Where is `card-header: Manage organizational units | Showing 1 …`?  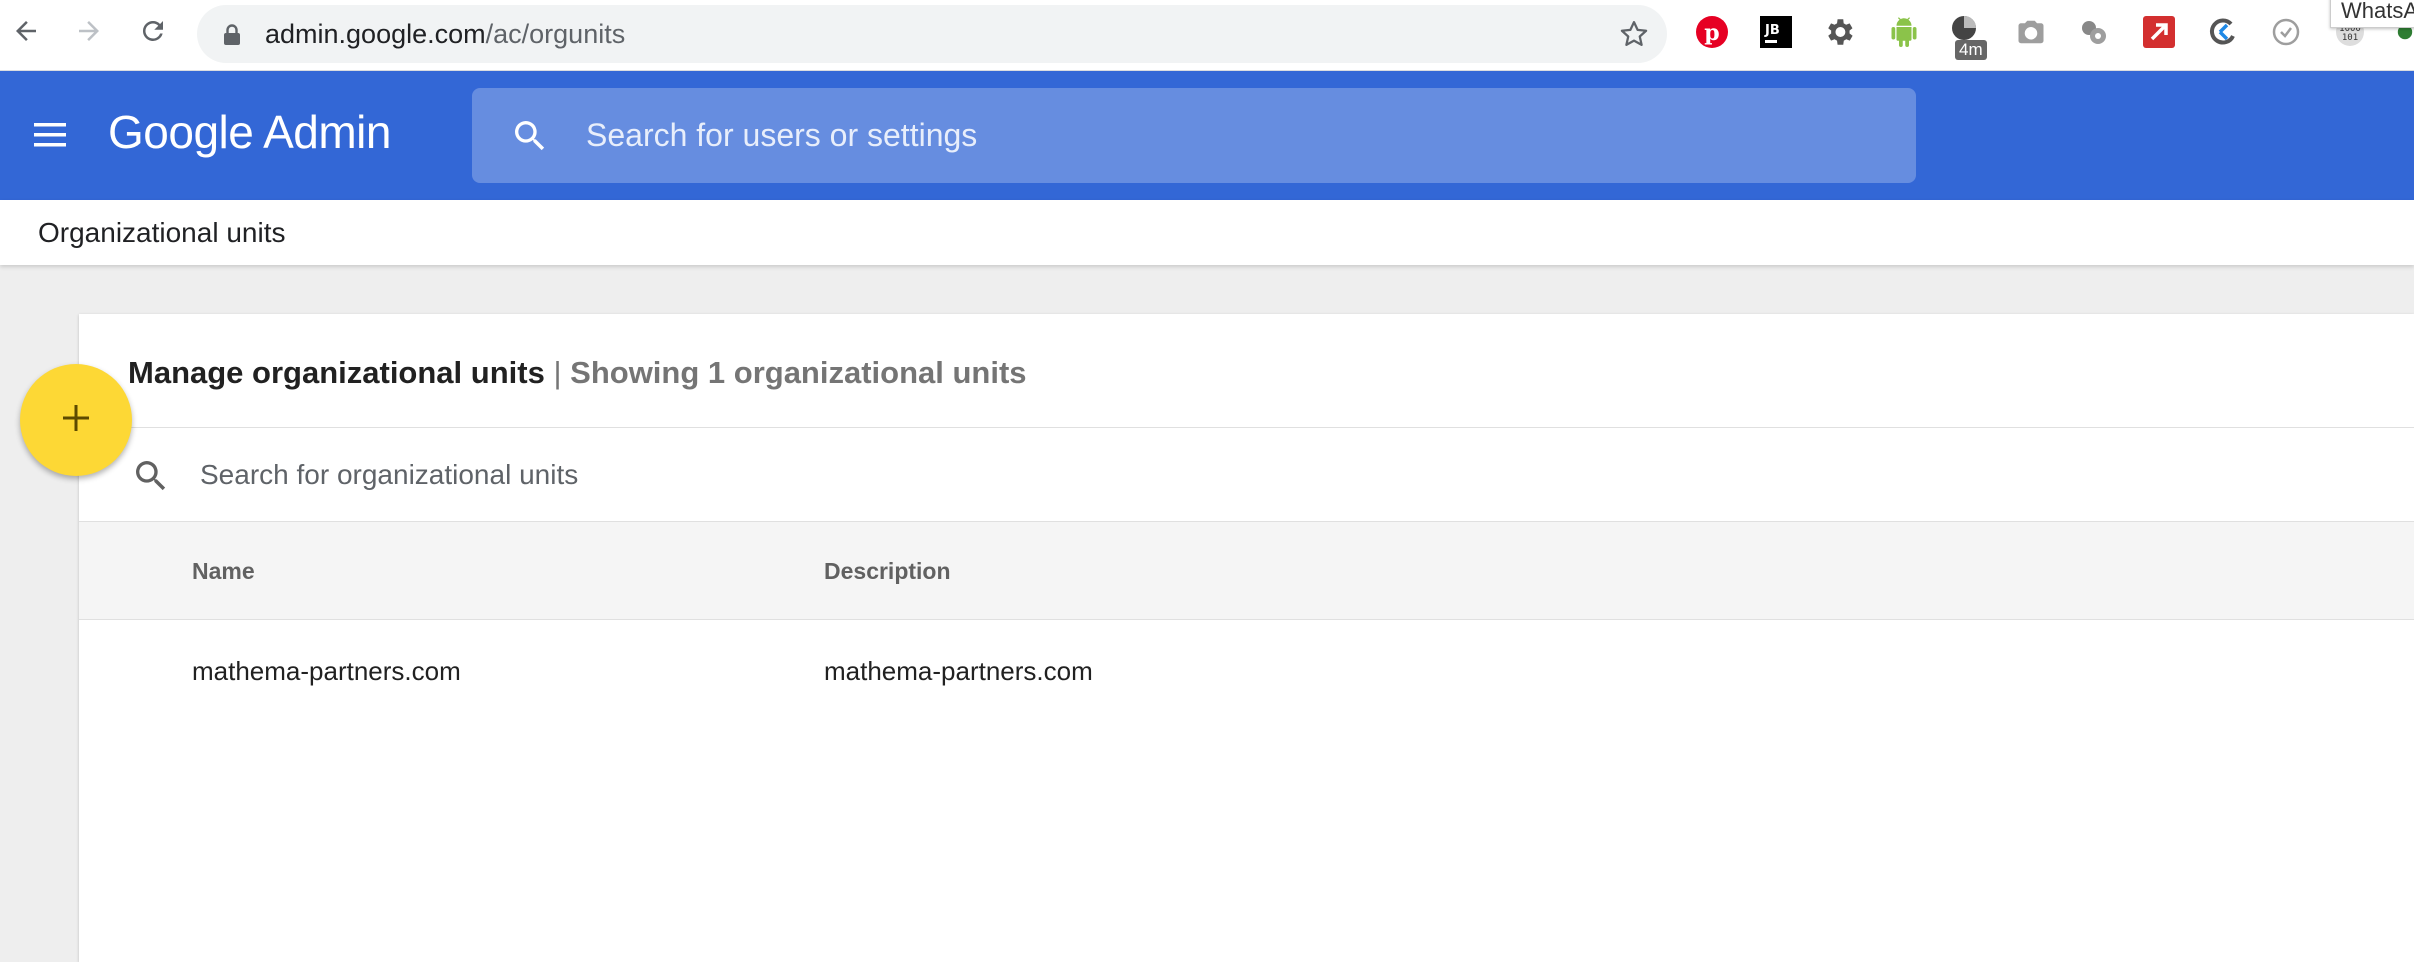 card-header: Manage organizational units | Showing 1 … is located at coordinates (1246, 371).